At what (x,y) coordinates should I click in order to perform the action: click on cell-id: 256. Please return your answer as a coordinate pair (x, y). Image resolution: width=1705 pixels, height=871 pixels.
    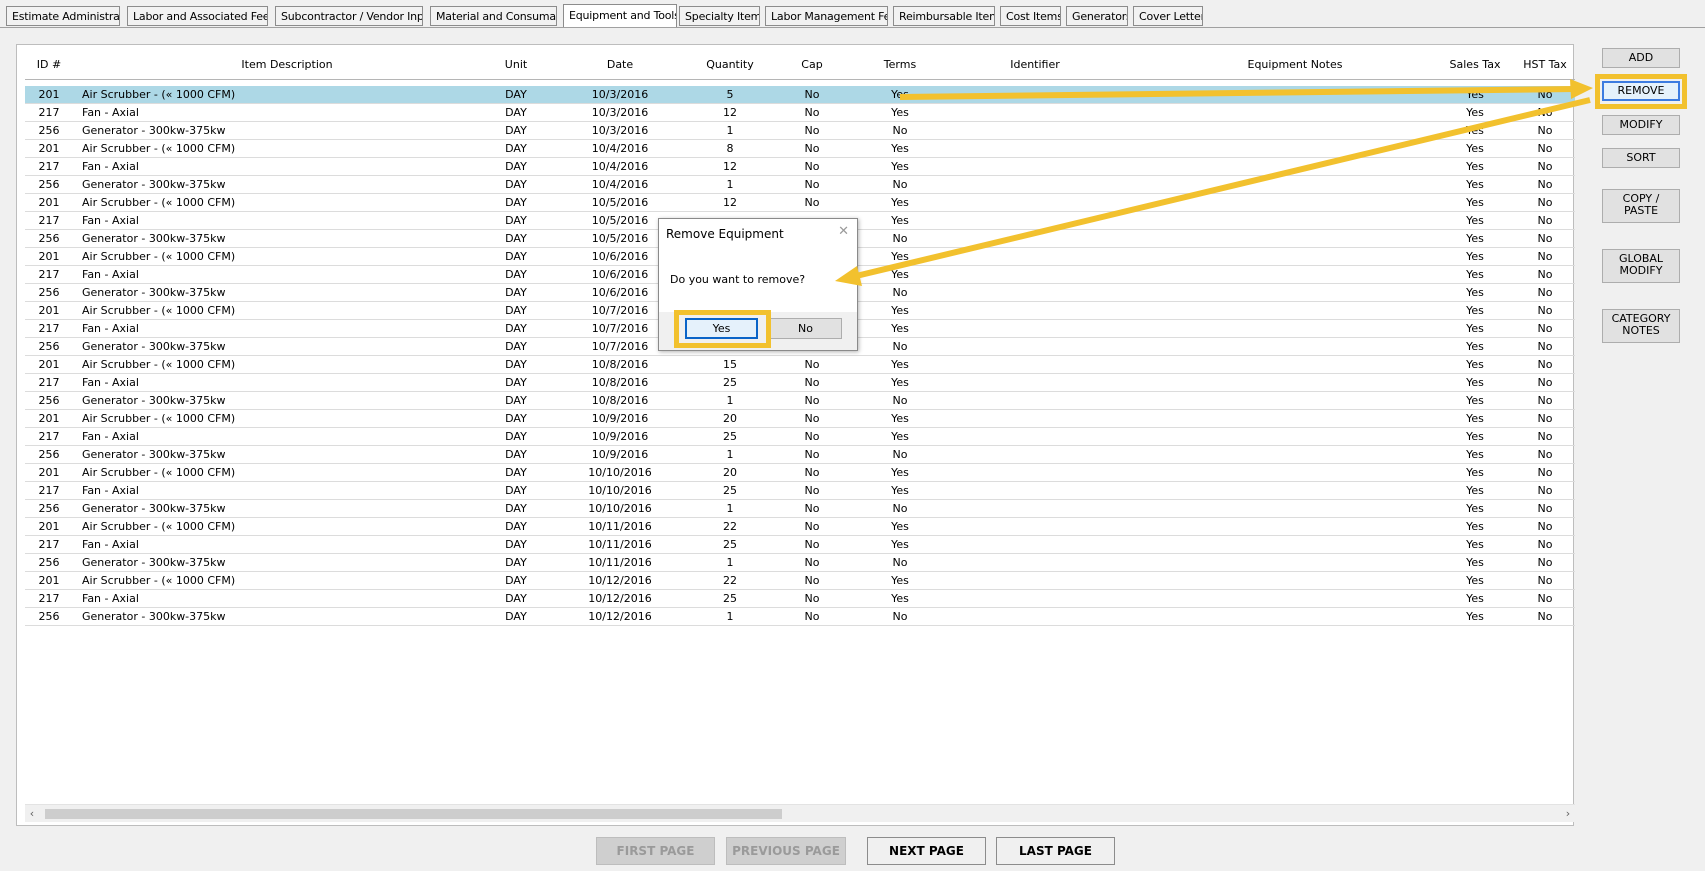
    Looking at the image, I should click on (49, 562).